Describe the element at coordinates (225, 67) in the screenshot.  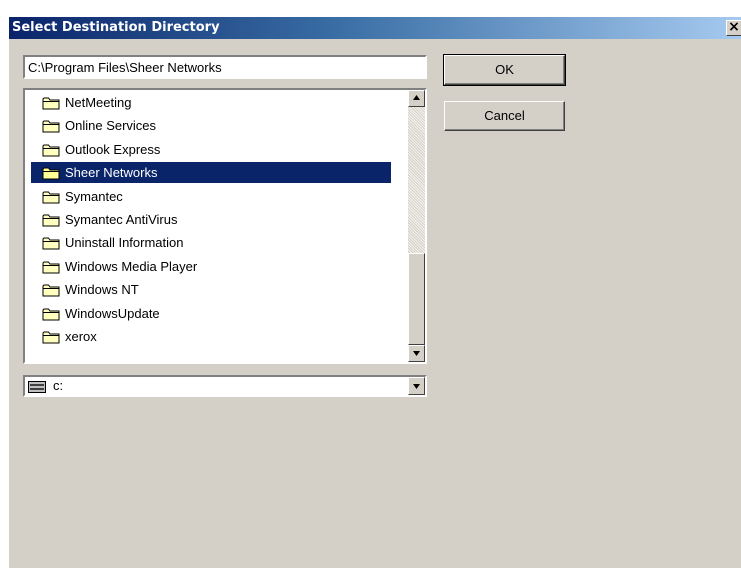
I see `directory-path-input` at that location.